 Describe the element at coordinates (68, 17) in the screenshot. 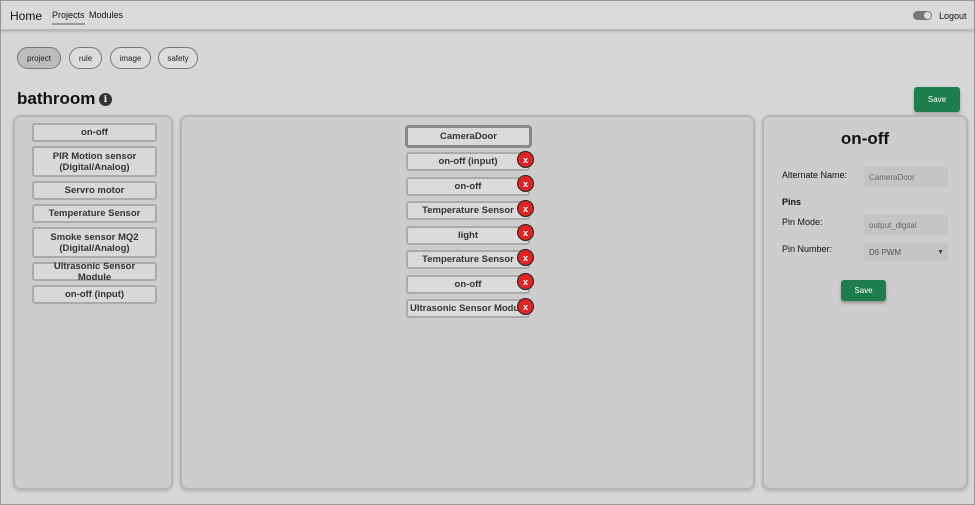

I see `nav-projects-link: Projects` at that location.